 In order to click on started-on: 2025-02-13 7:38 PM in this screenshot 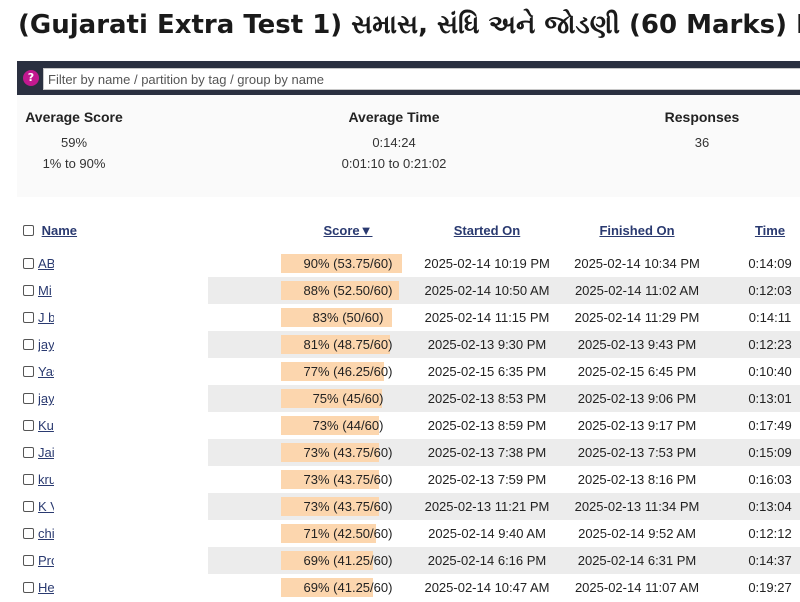, I will do `click(487, 452)`.